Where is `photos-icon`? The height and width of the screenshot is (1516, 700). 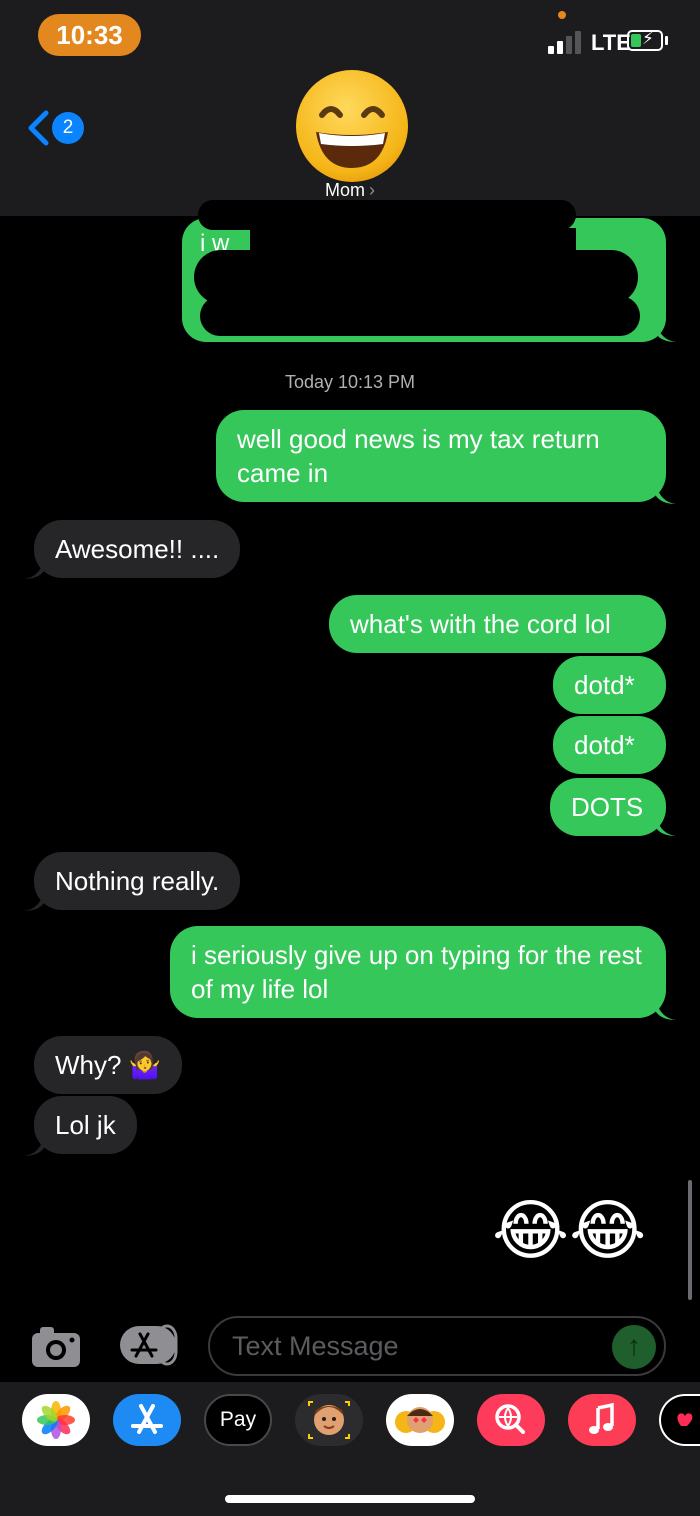
photos-icon is located at coordinates (56, 1420).